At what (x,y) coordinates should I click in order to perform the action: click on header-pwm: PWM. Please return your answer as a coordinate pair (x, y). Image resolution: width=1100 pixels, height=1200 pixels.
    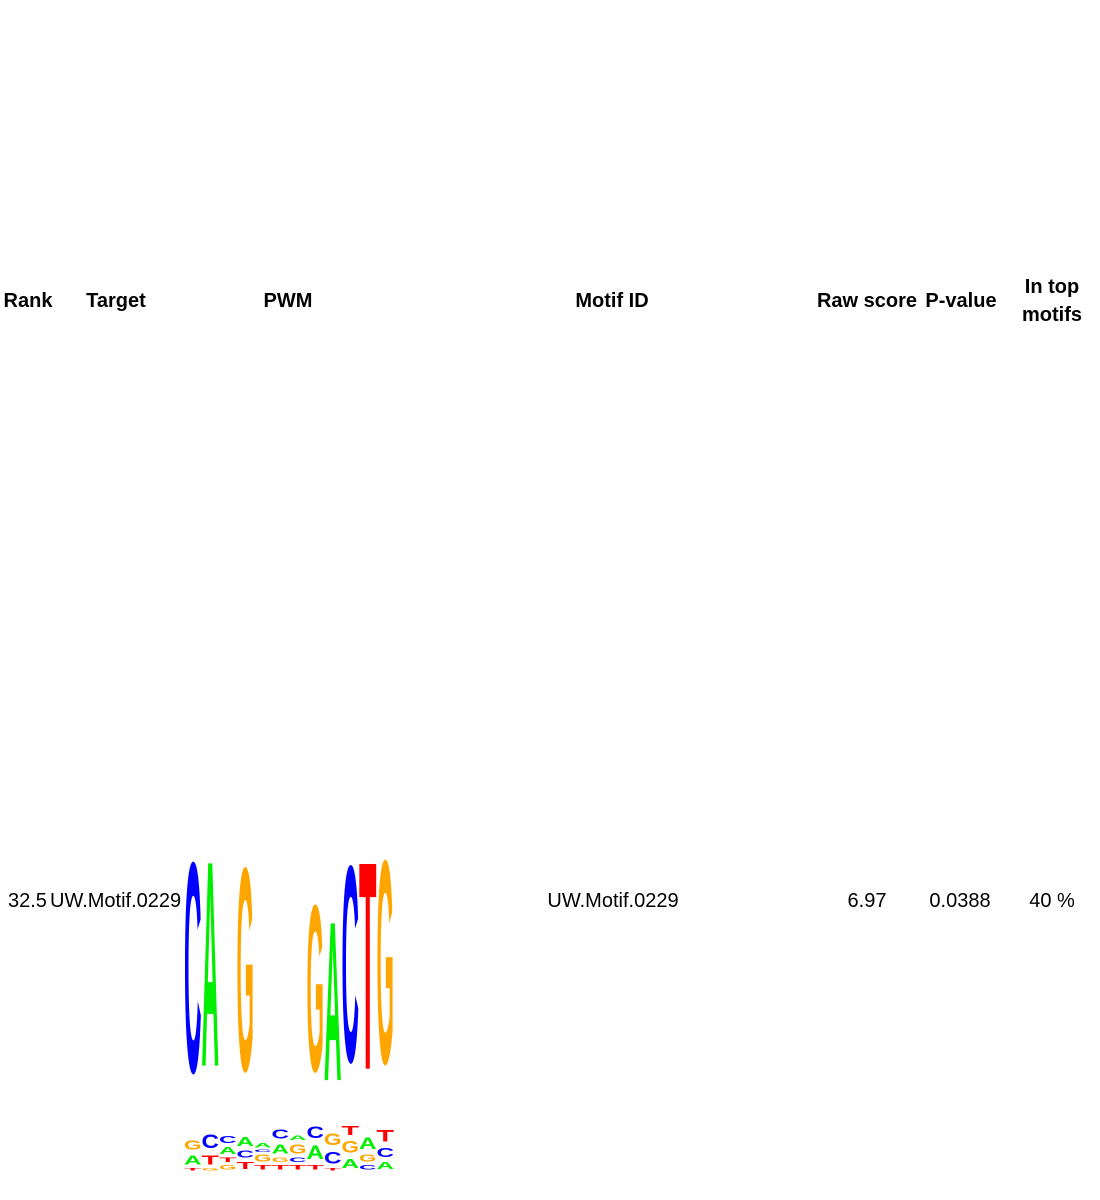
    Looking at the image, I should click on (288, 301).